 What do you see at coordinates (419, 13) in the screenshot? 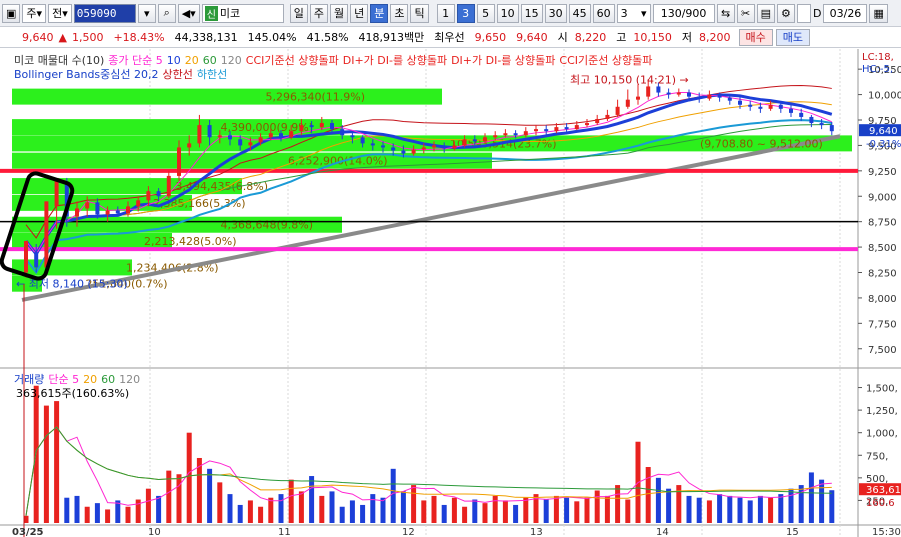
I see `tab-interval-6: 틱` at bounding box center [419, 13].